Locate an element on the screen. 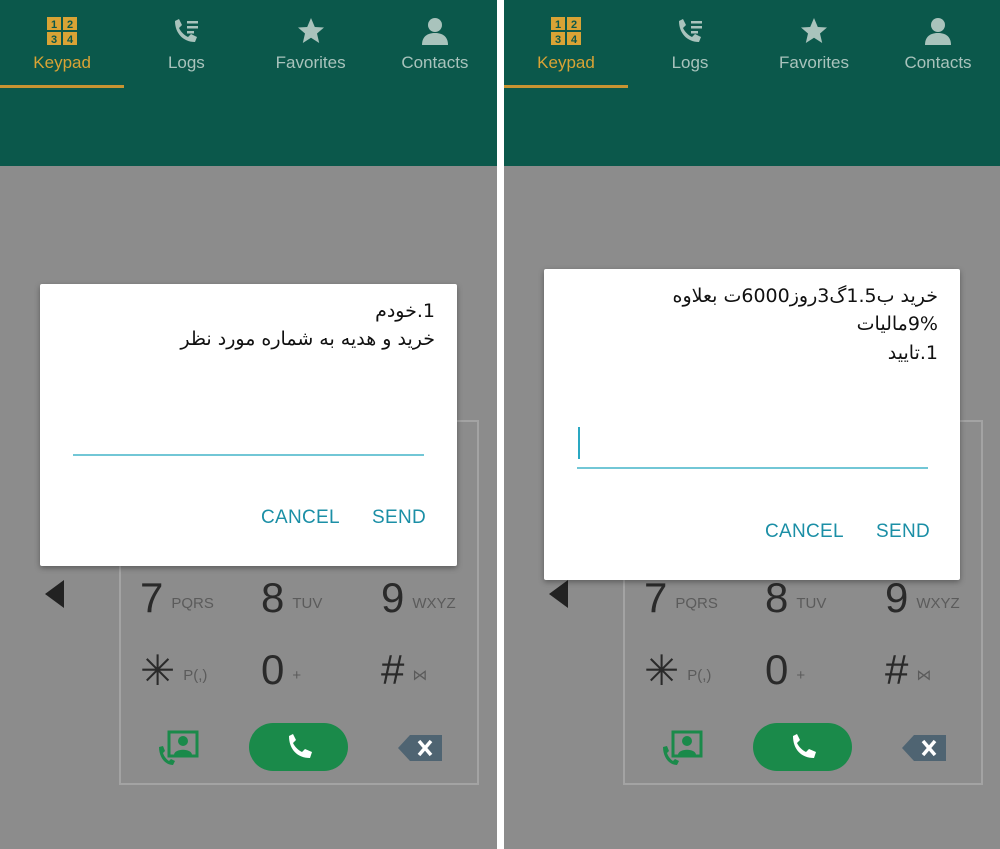  text-cursor is located at coordinates (579, 443).